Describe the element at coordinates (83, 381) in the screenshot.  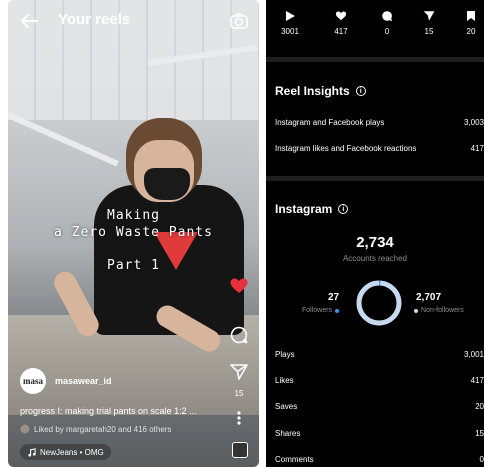
I see `username: masawear_id` at that location.